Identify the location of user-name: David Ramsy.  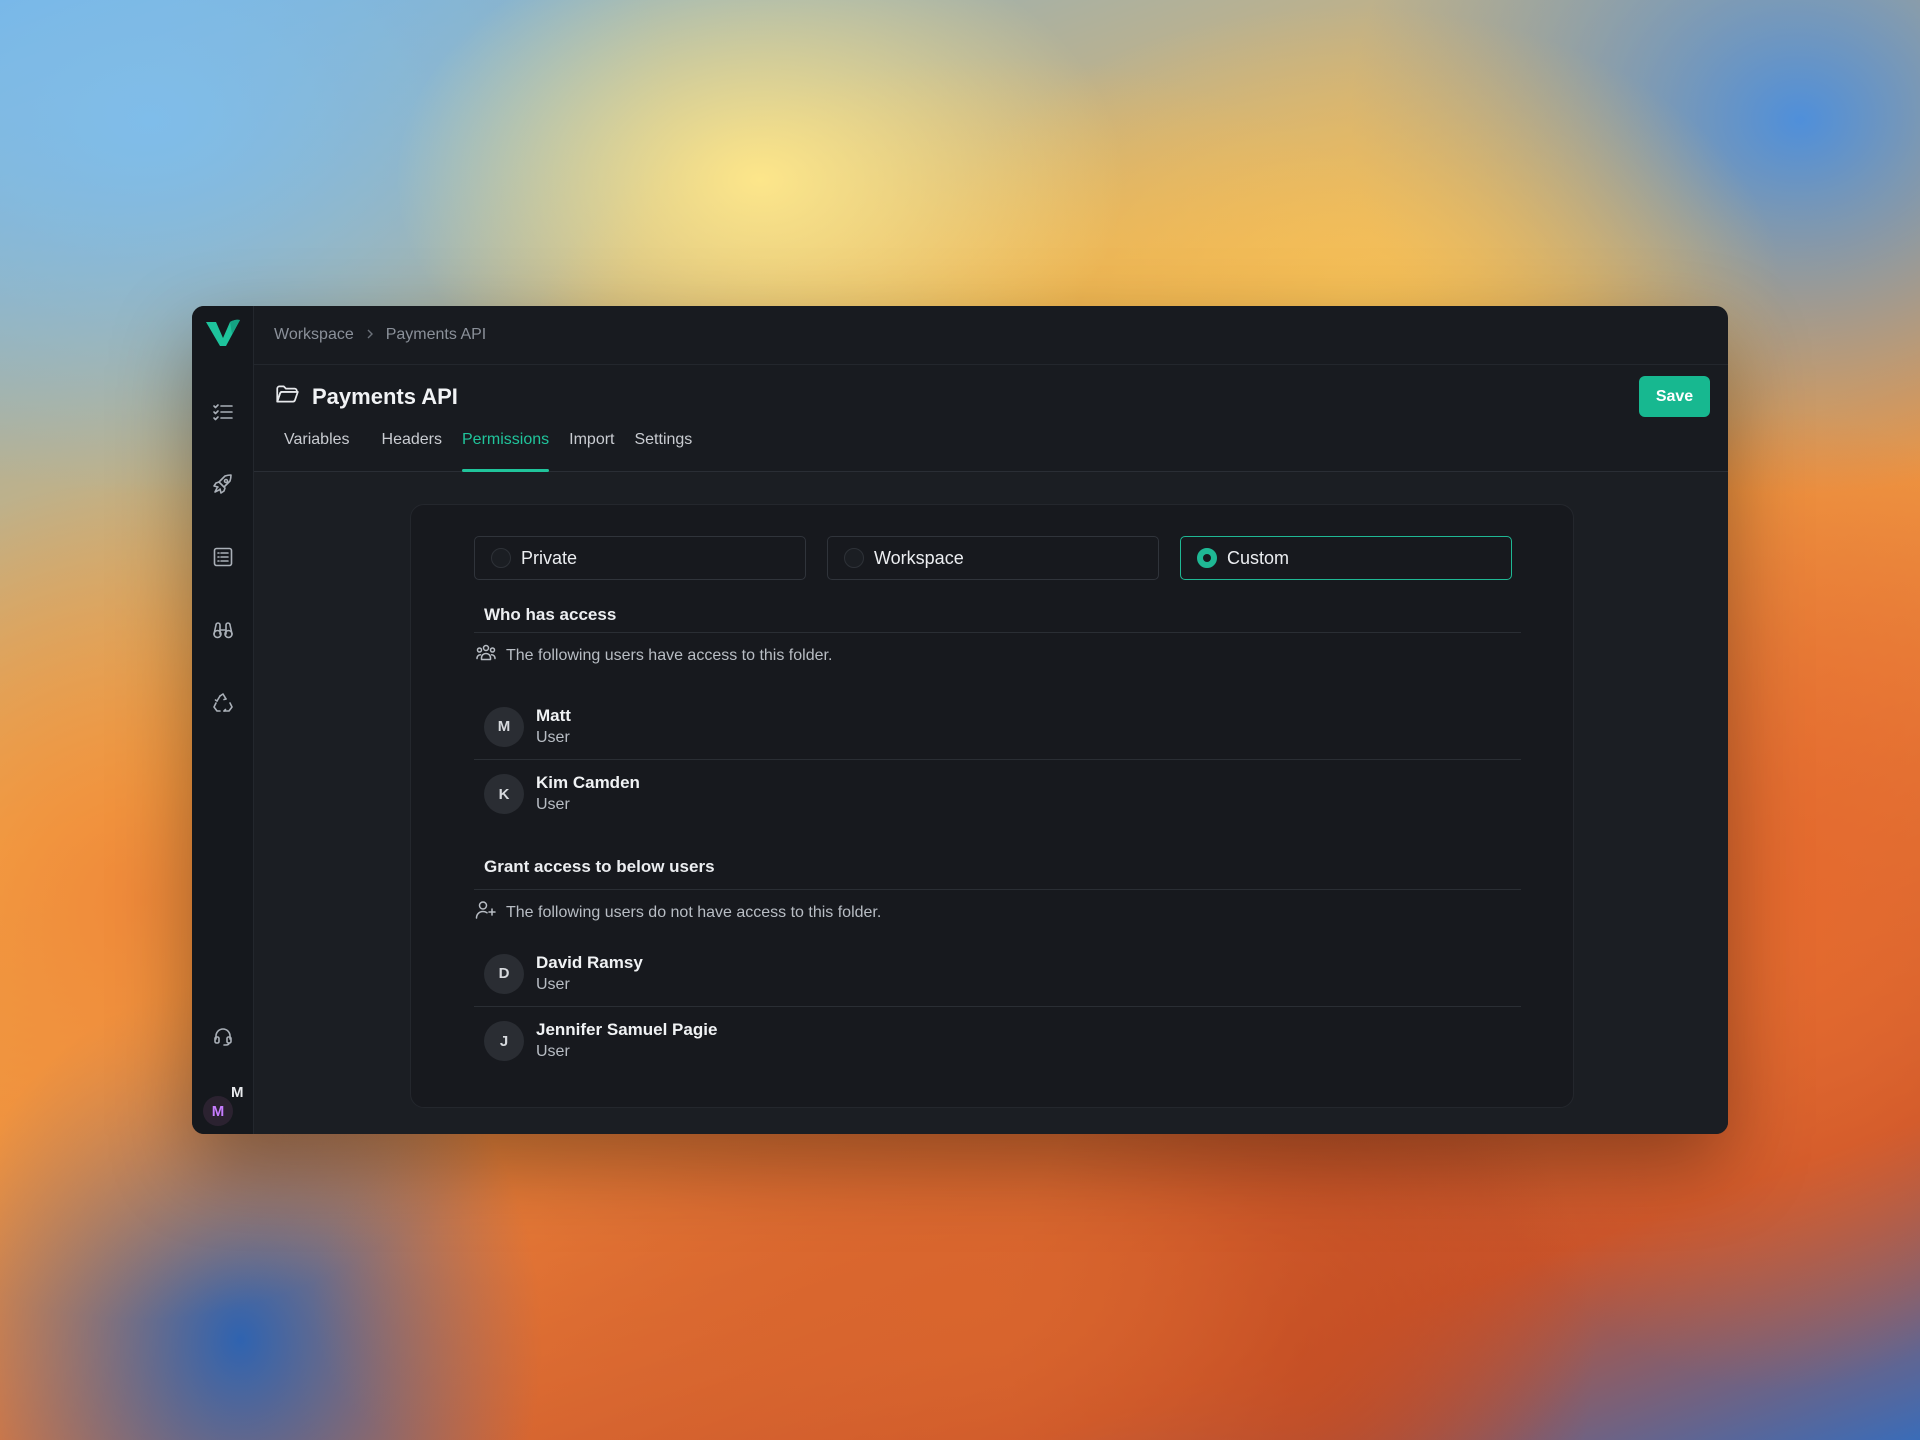
(589, 962).